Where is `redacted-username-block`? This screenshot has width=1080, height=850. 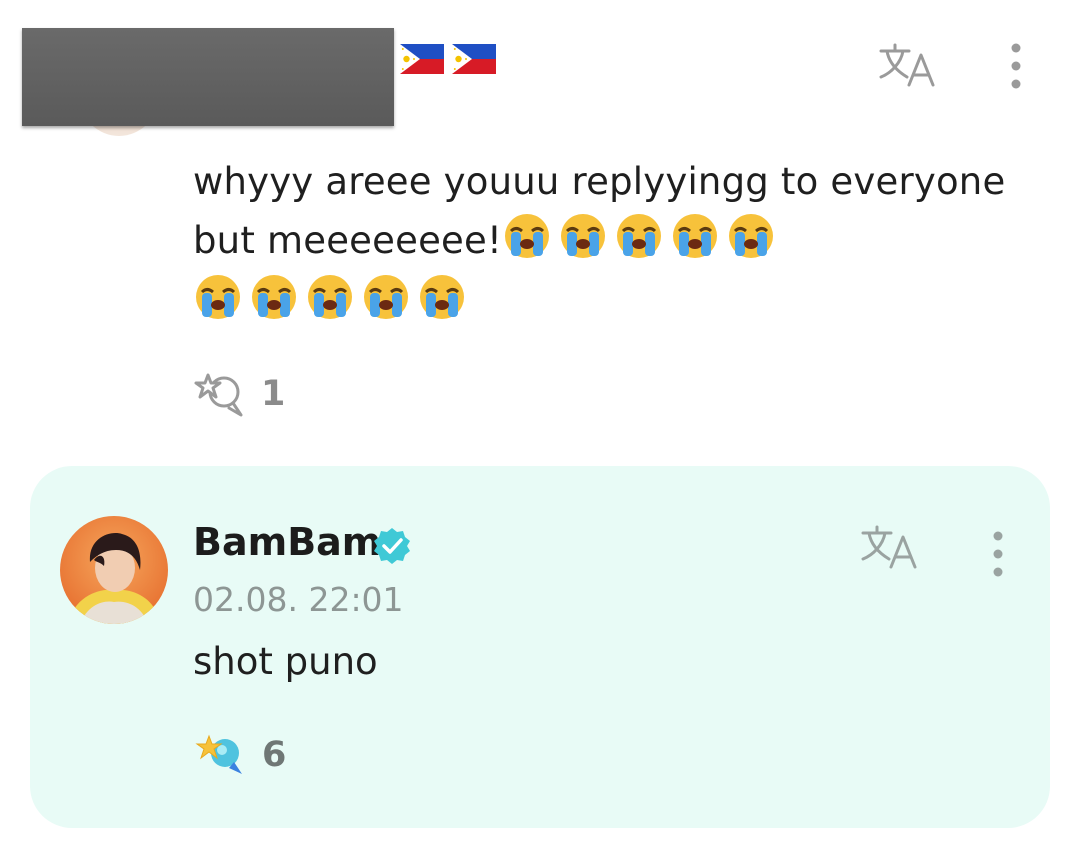 redacted-username-block is located at coordinates (208, 77).